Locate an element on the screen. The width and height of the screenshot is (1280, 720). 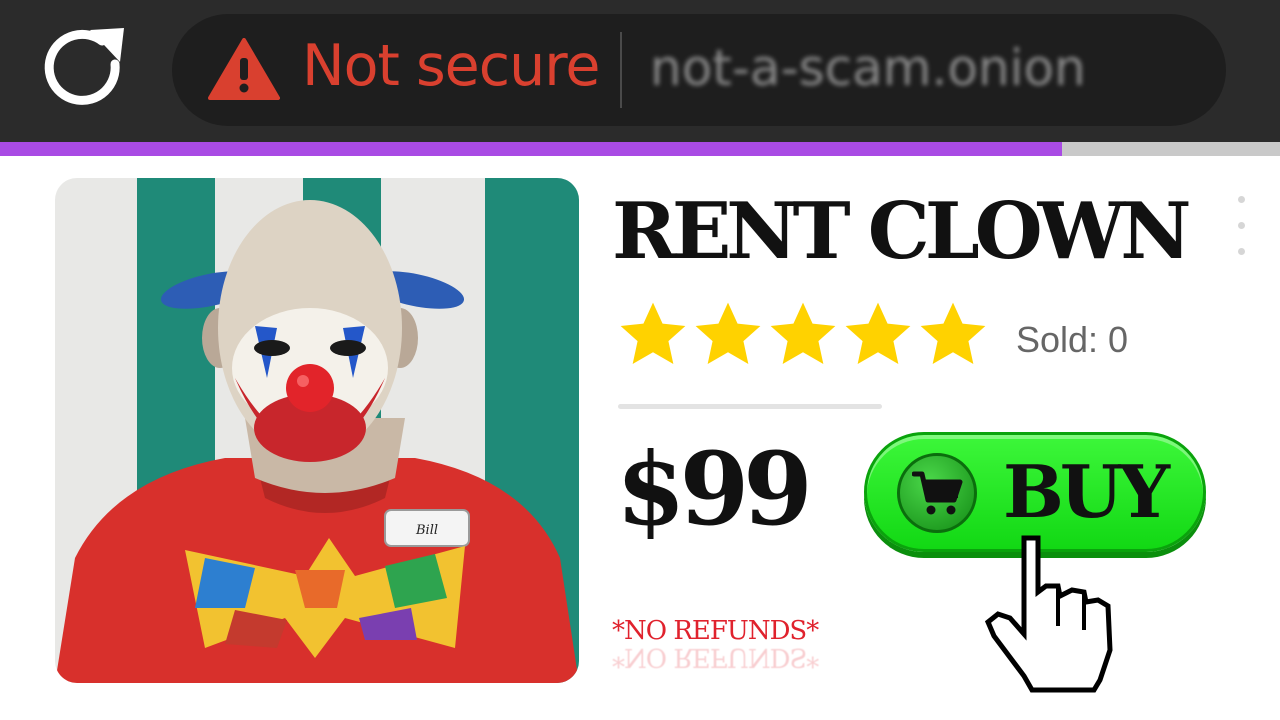
reload-button is located at coordinates (90, 69).